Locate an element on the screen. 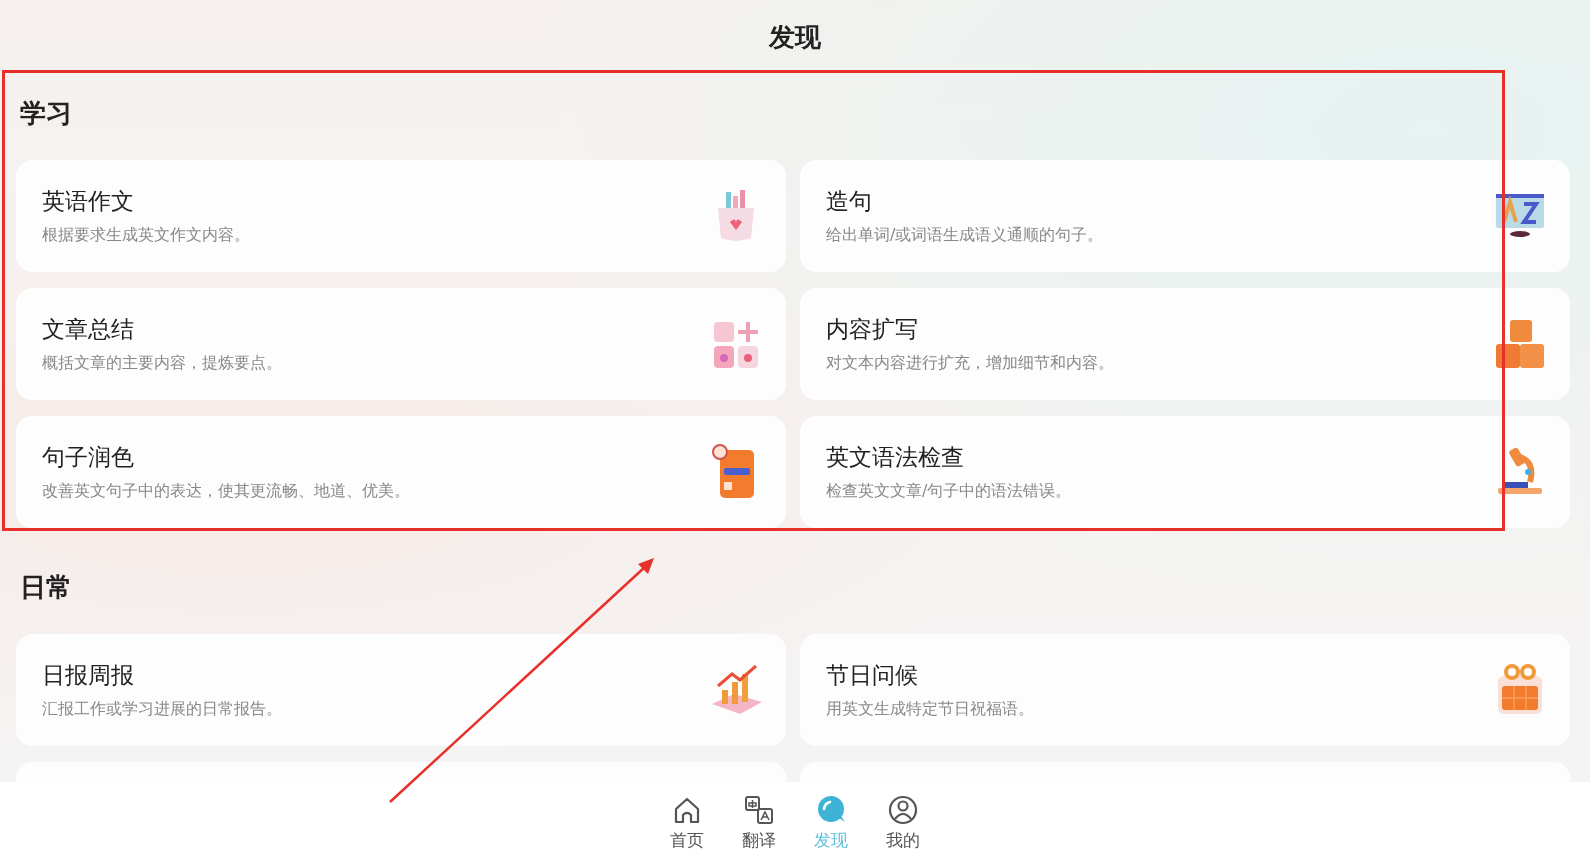  nav-tab: 翻译 is located at coordinates (759, 823).